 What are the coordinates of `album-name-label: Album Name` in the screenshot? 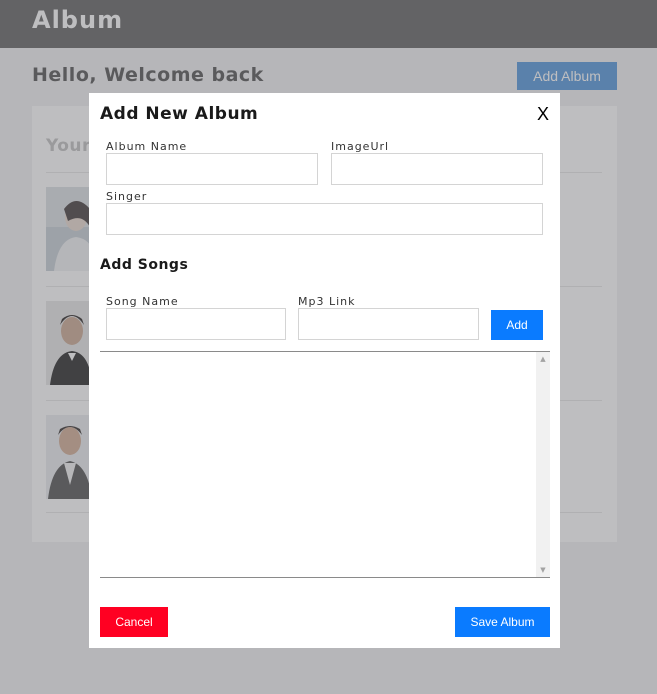 It's located at (147, 146).